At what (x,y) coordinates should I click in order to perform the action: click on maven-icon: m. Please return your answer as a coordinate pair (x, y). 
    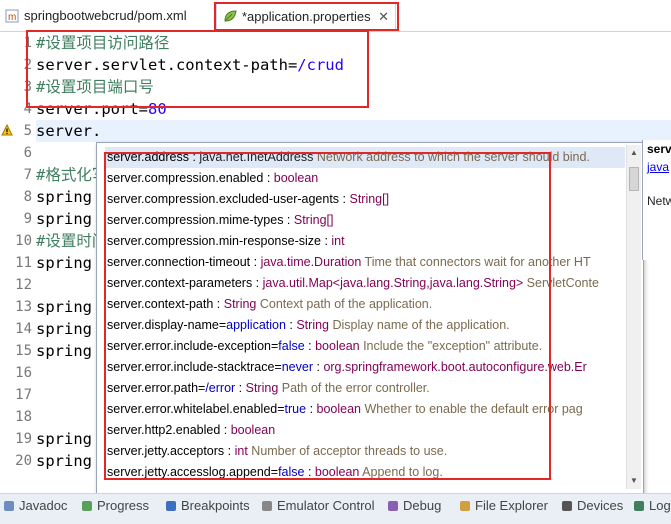
    Looking at the image, I should click on (12, 16).